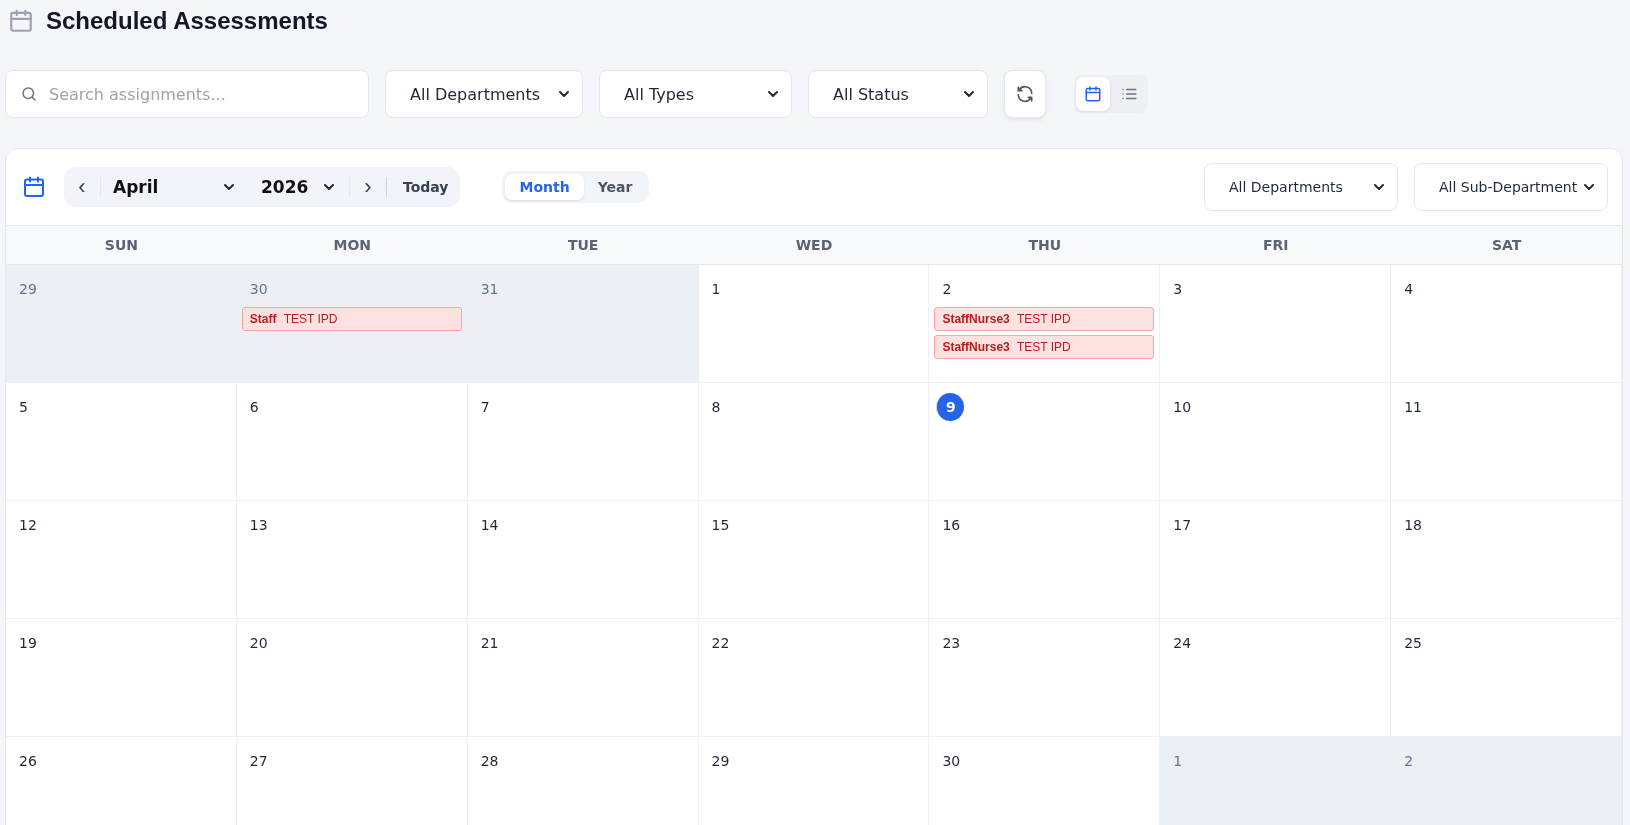 The image size is (1630, 825). What do you see at coordinates (258, 761) in the screenshot?
I see `day-number: 27` at bounding box center [258, 761].